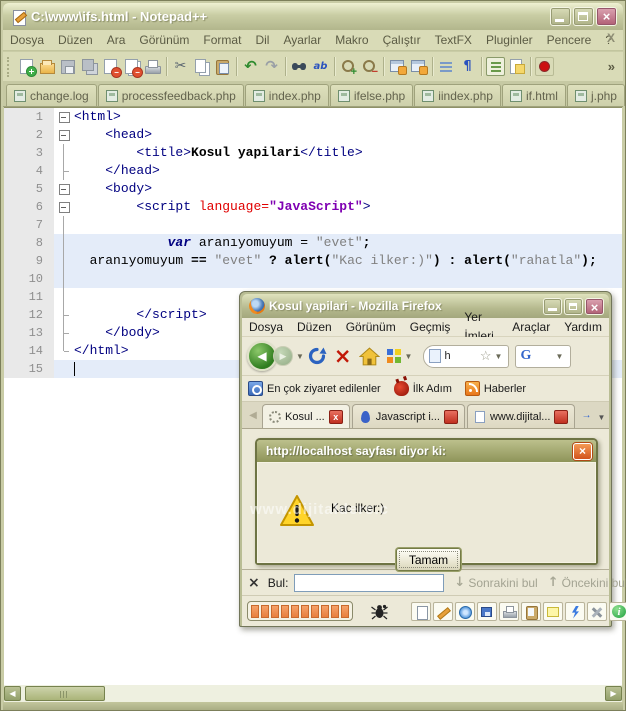 This screenshot has height=711, width=626. What do you see at coordinates (465, 611) in the screenshot?
I see `globe-icon` at bounding box center [465, 611].